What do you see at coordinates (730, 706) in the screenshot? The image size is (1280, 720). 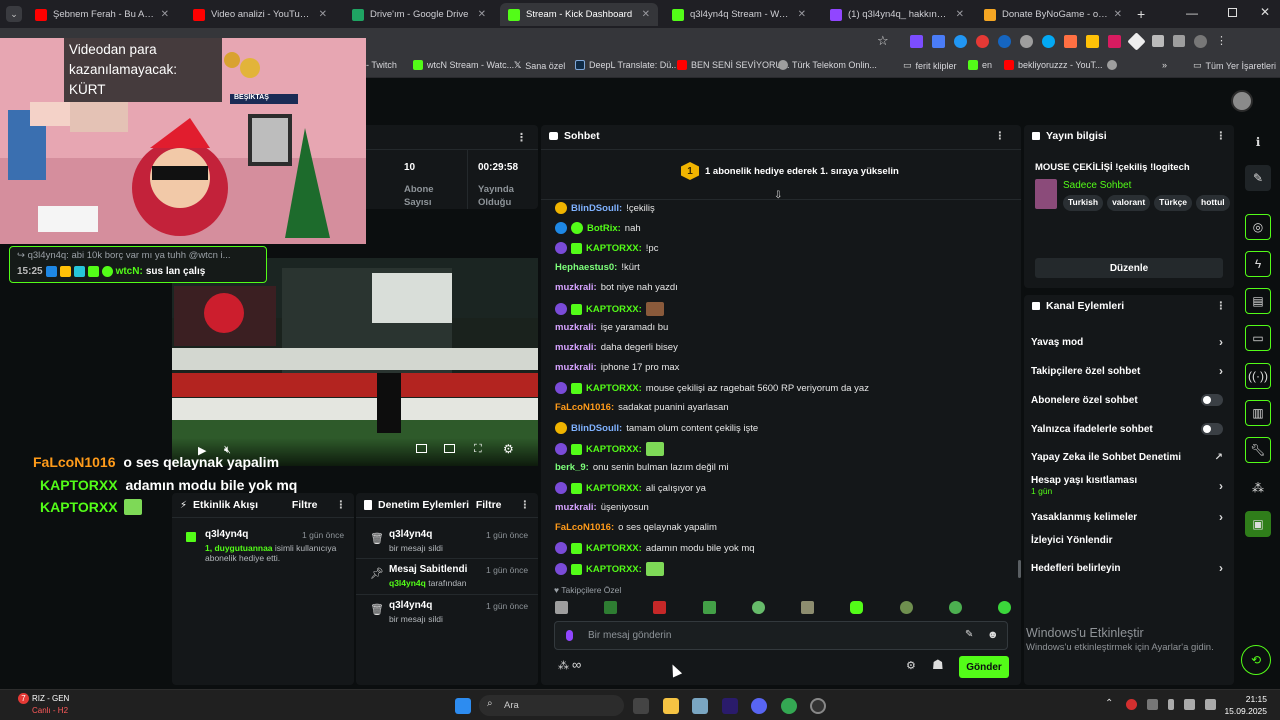 I see `premiere-icon` at bounding box center [730, 706].